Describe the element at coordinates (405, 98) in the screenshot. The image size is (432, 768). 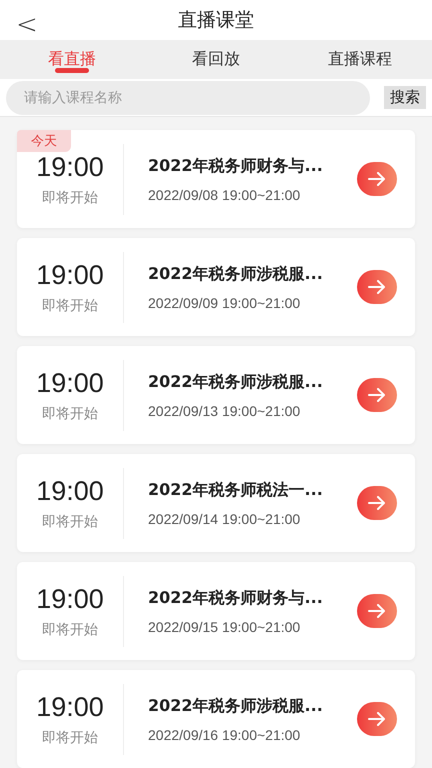
I see `search-button: 搜索` at that location.